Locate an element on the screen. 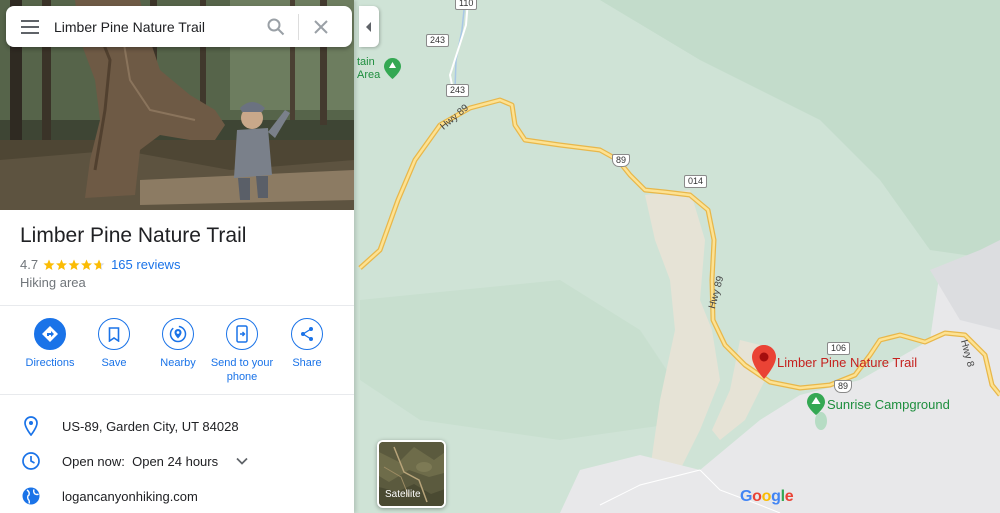  search-icon is located at coordinates (276, 26).